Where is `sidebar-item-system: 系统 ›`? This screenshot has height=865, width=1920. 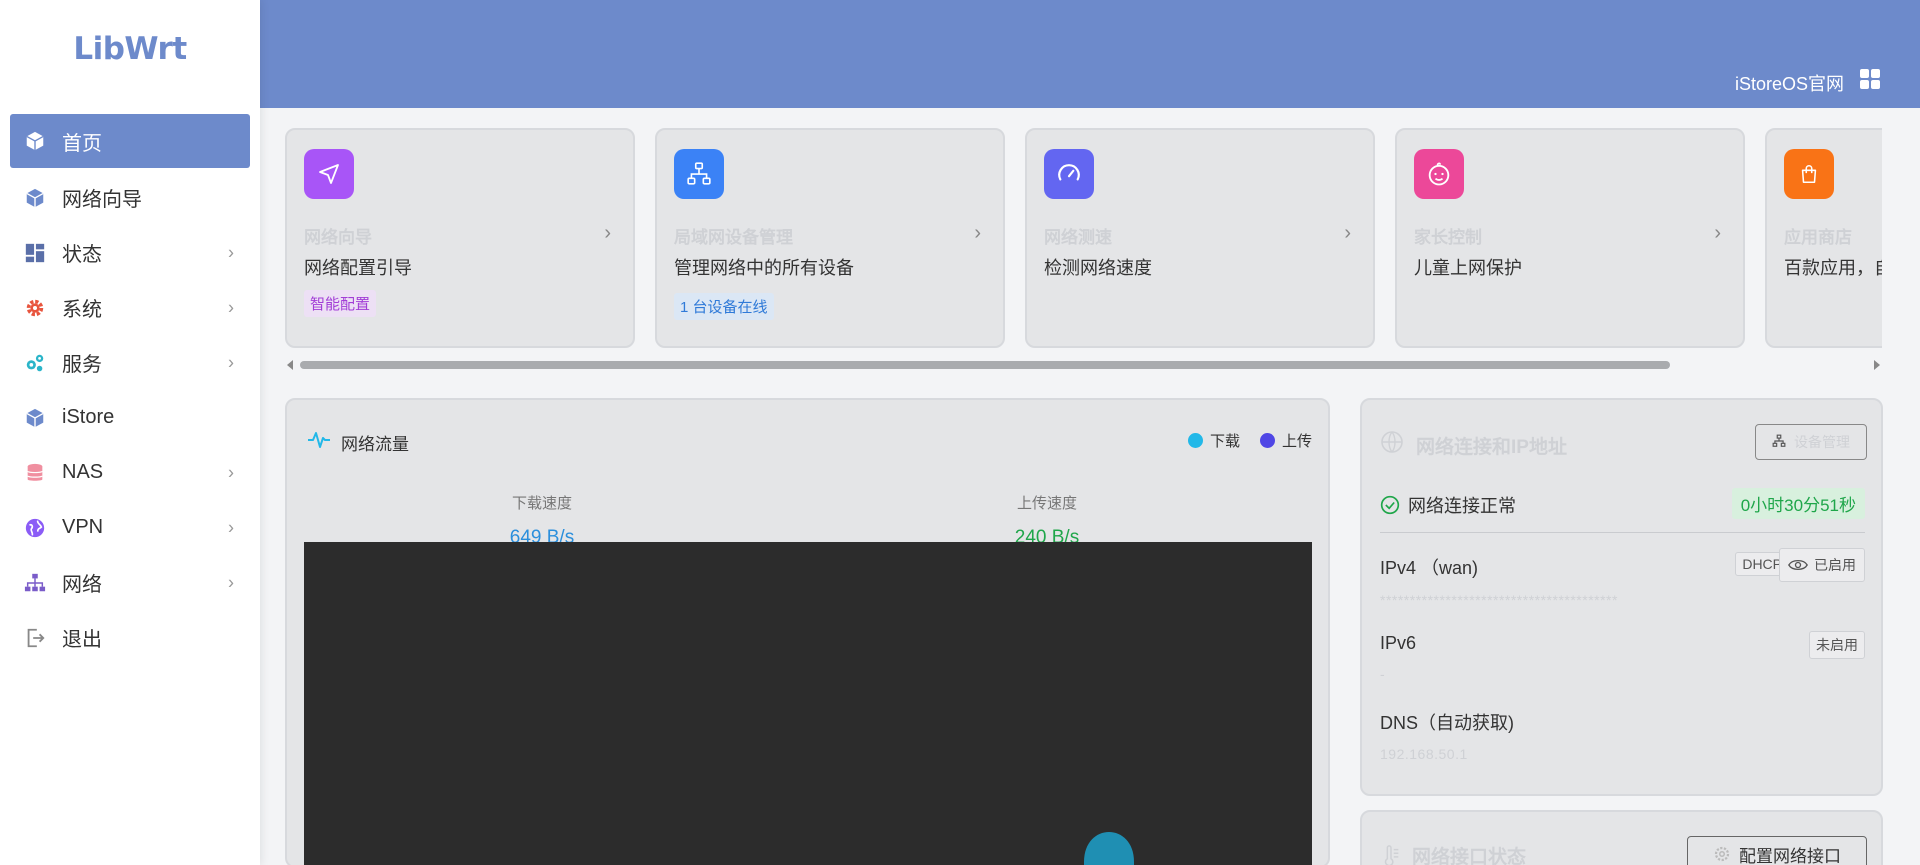
sidebar-item-system: 系统 › is located at coordinates (130, 307).